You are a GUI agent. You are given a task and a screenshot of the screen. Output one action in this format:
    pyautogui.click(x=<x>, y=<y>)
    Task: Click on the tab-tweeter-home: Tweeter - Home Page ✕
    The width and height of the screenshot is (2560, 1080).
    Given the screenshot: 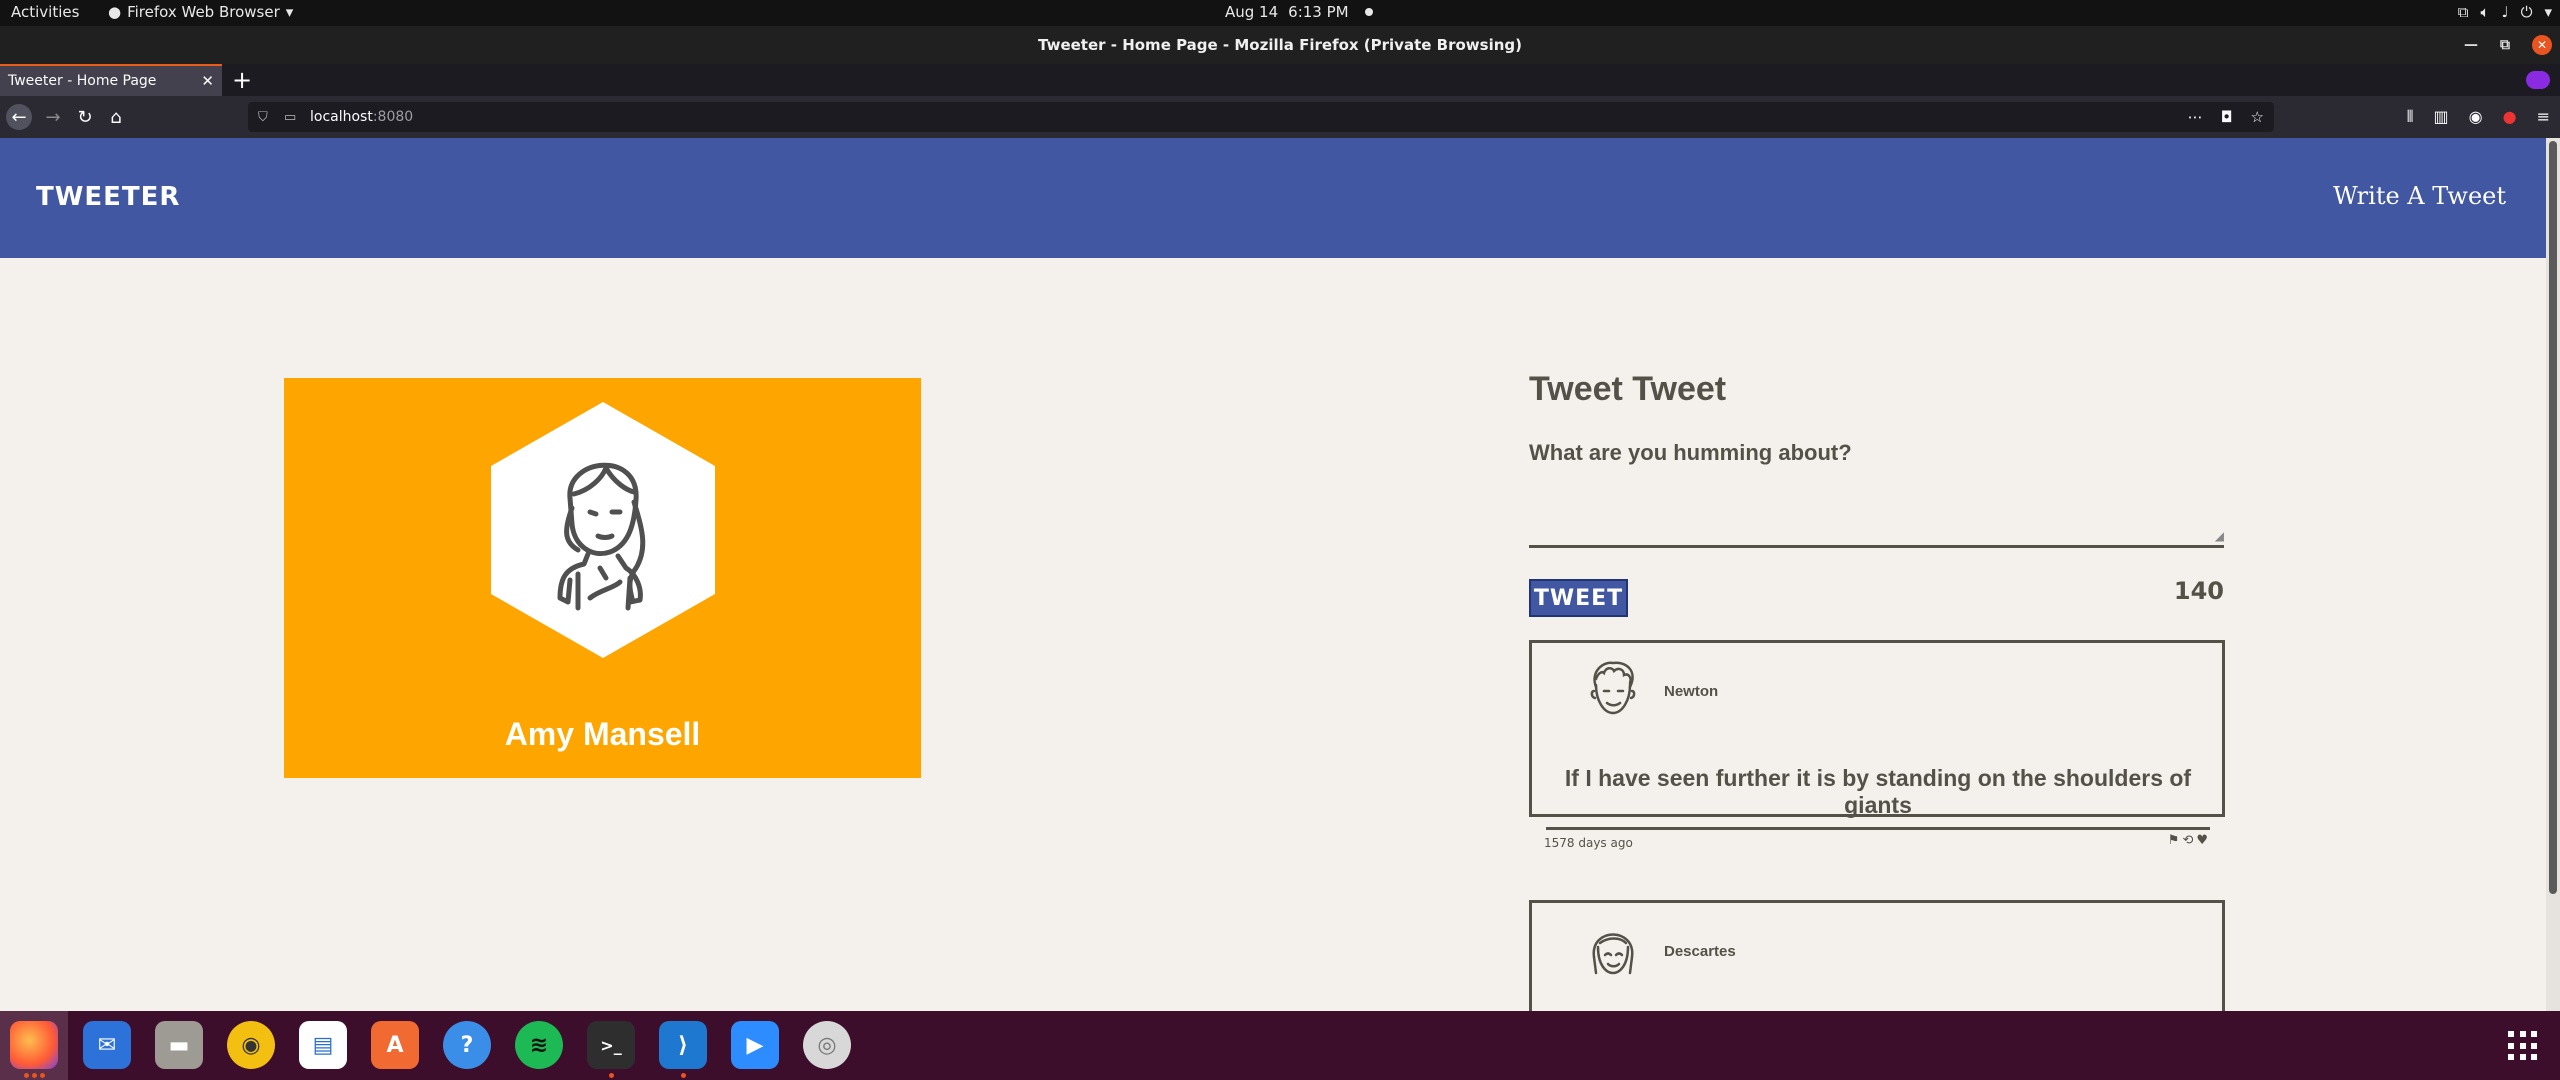 What is the action you would take?
    pyautogui.click(x=111, y=80)
    